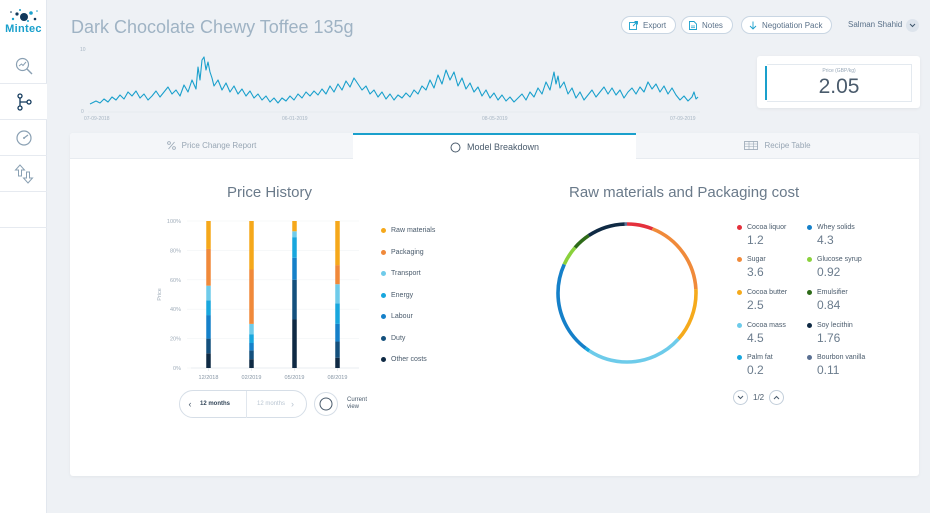 Image resolution: width=930 pixels, height=513 pixels. What do you see at coordinates (627, 293) in the screenshot?
I see `raw-materials-donut` at bounding box center [627, 293].